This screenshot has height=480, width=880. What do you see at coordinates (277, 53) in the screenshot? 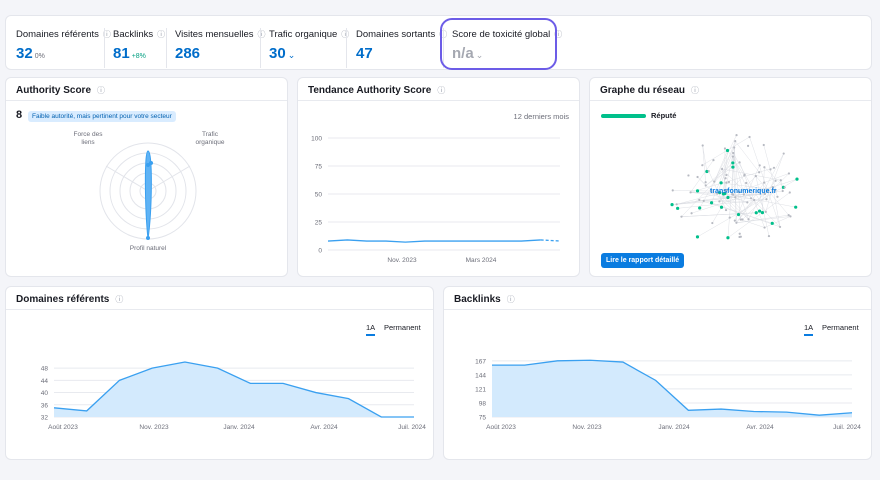
I see `metric-value: 30` at bounding box center [277, 53].